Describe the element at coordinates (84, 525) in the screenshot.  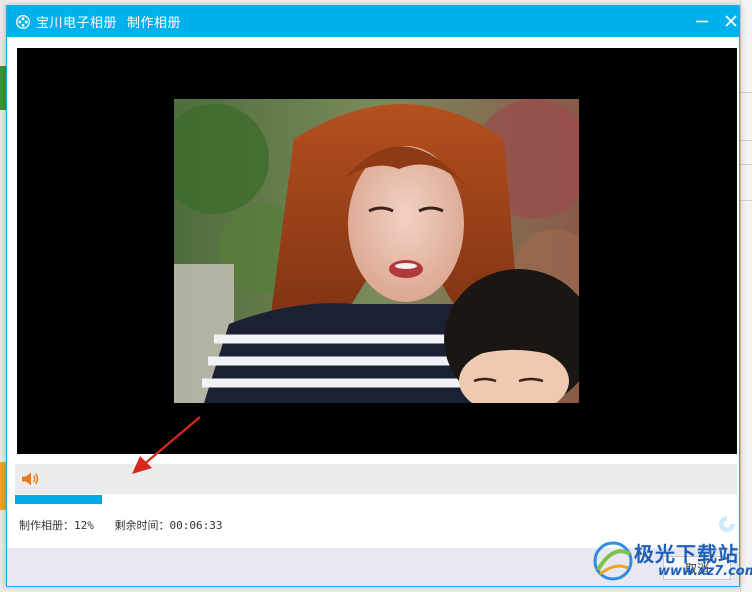
I see `progress-value: 12%` at that location.